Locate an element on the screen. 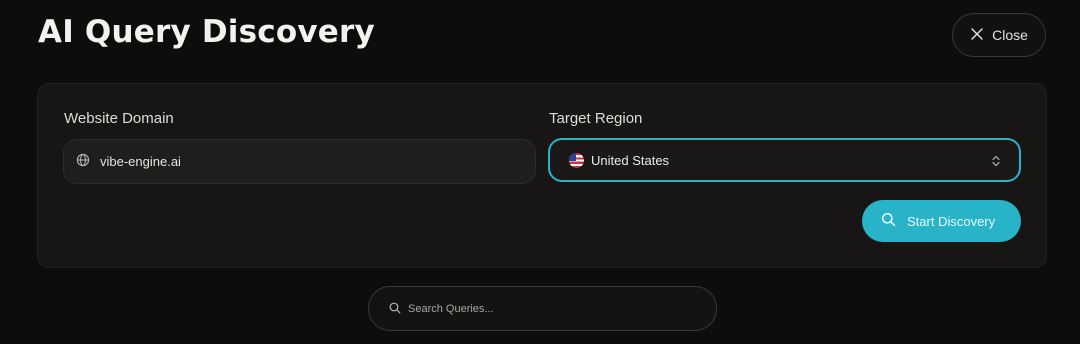 This screenshot has height=344, width=1080. page-title: AI Query Discovery is located at coordinates (206, 32).